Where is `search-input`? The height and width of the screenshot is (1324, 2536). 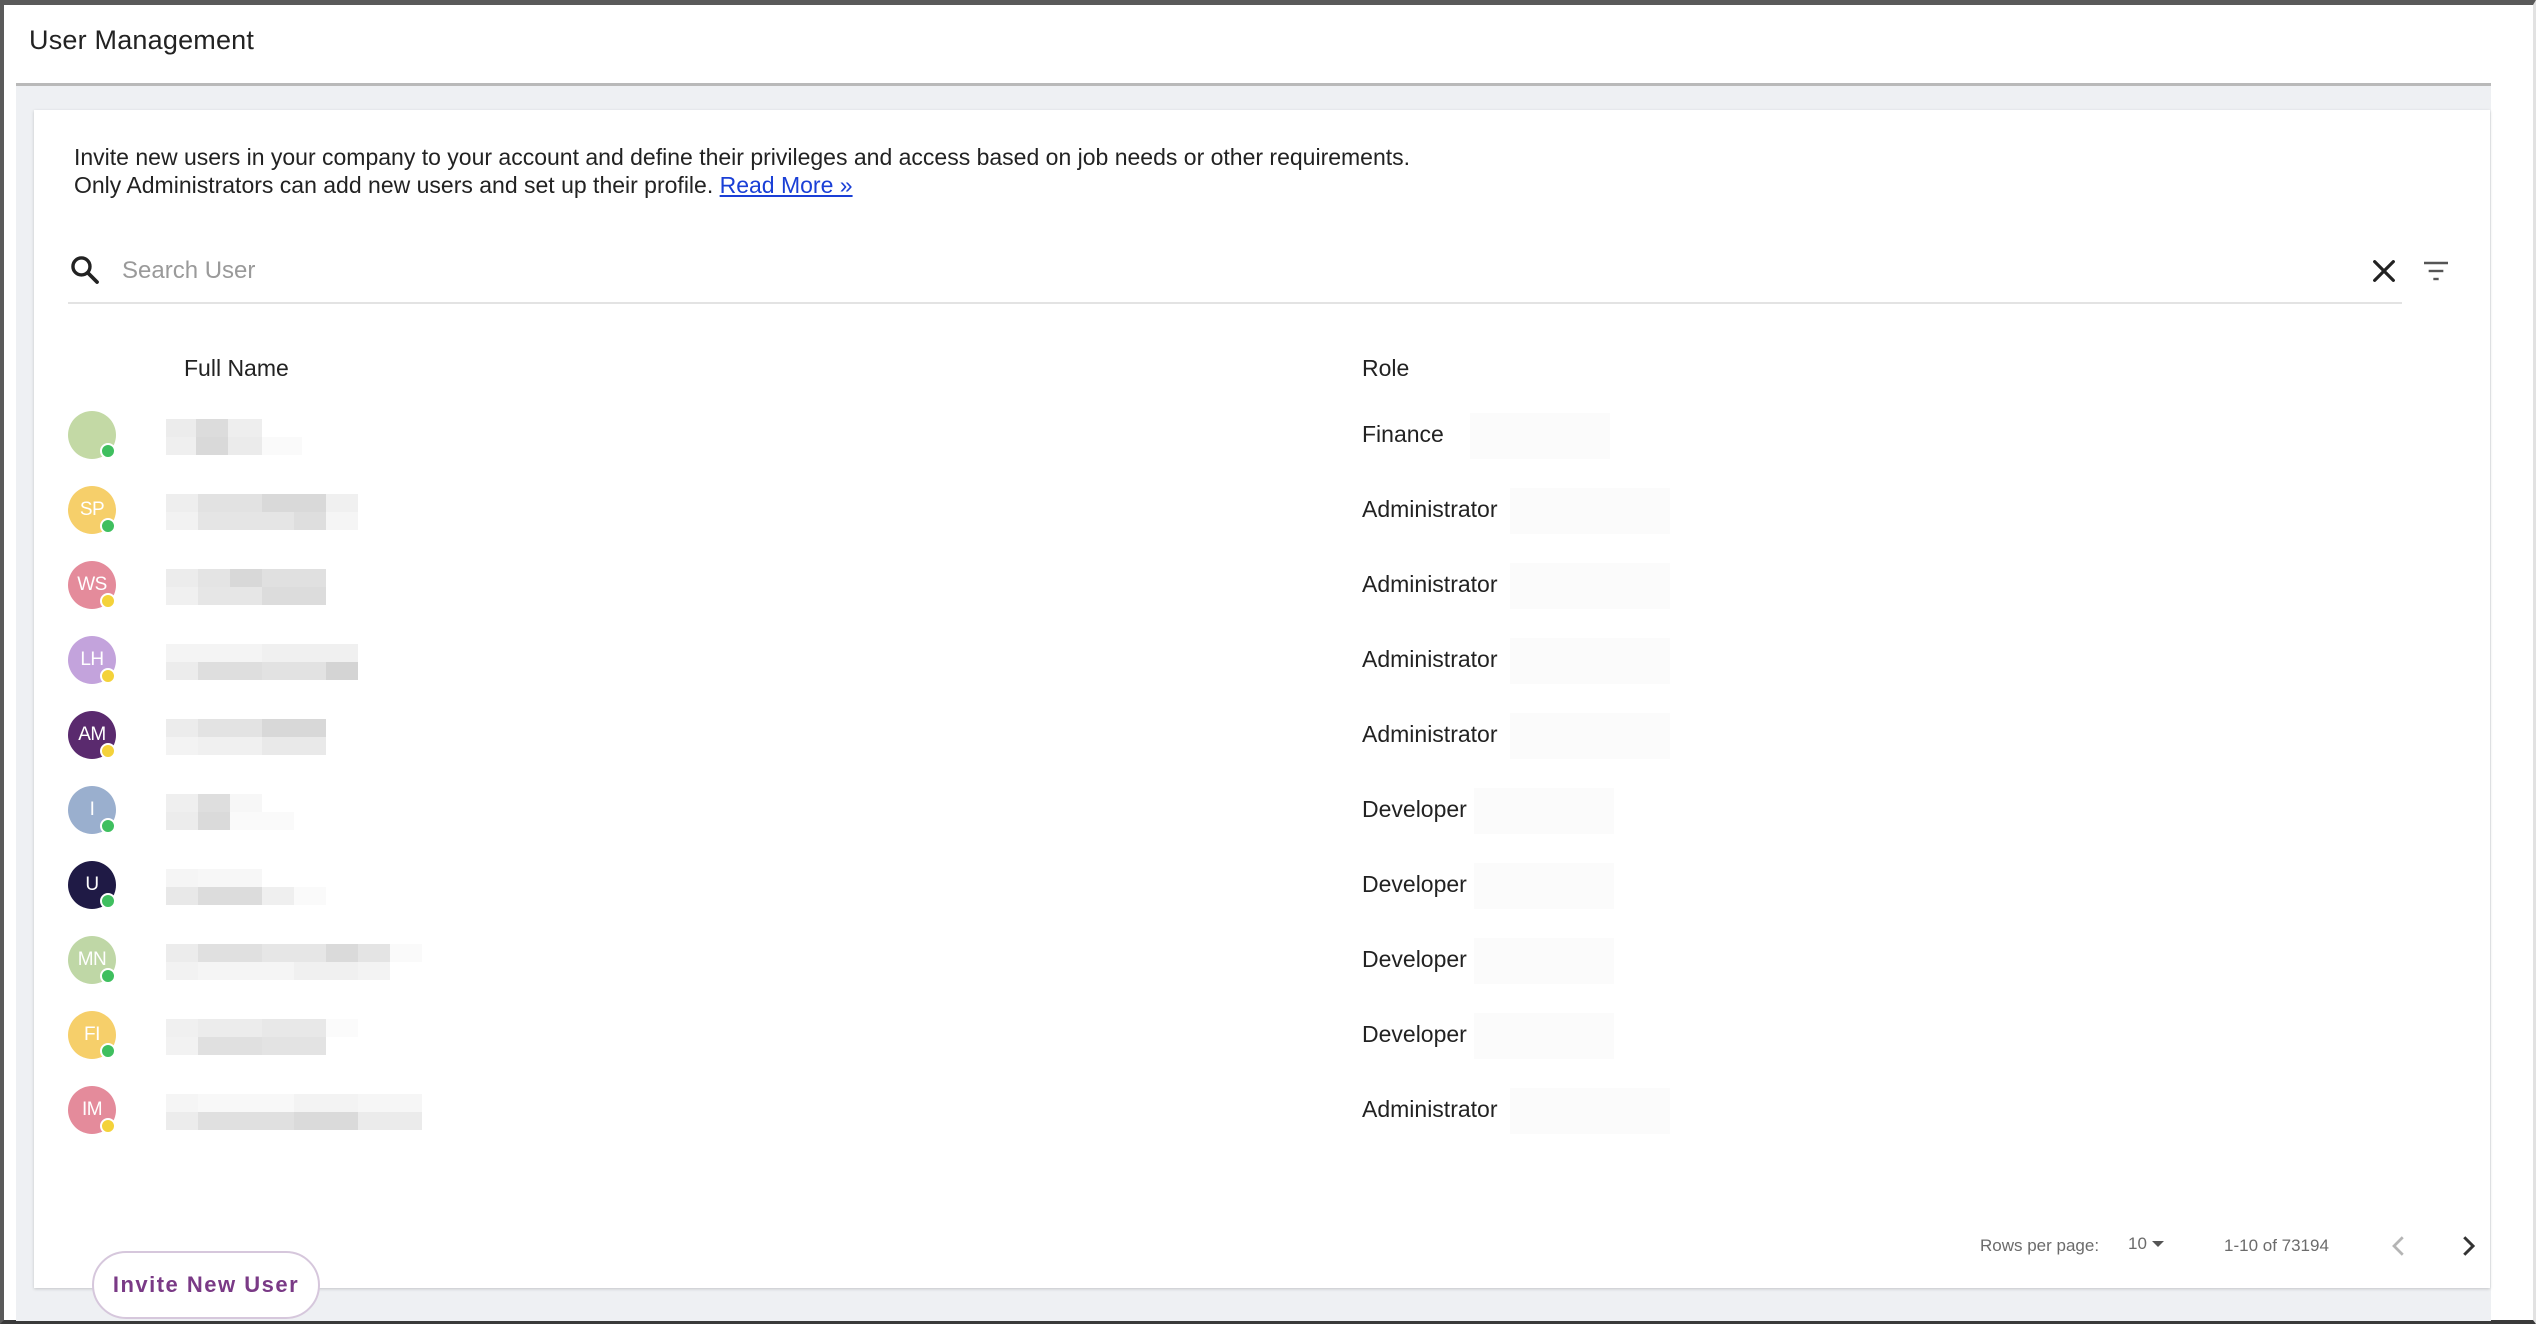
search-input is located at coordinates (1222, 271).